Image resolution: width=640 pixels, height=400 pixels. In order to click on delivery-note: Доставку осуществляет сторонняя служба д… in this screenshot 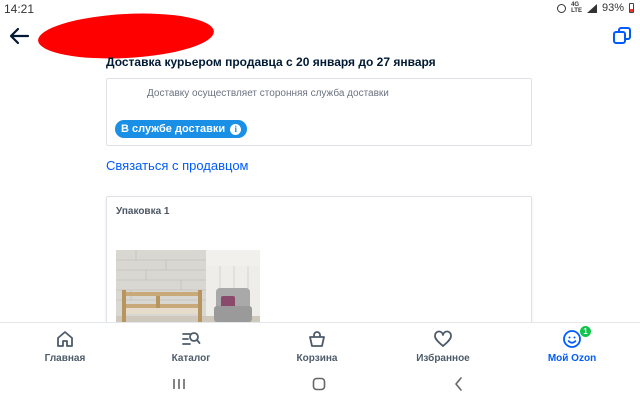, I will do `click(268, 93)`.